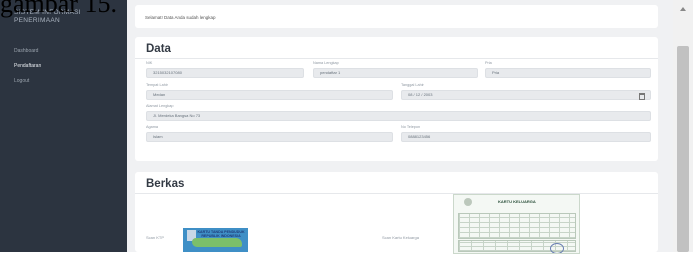 The width and height of the screenshot is (693, 254). What do you see at coordinates (395, 73) in the screenshot?
I see `nama-field: pendaftar 1` at bounding box center [395, 73].